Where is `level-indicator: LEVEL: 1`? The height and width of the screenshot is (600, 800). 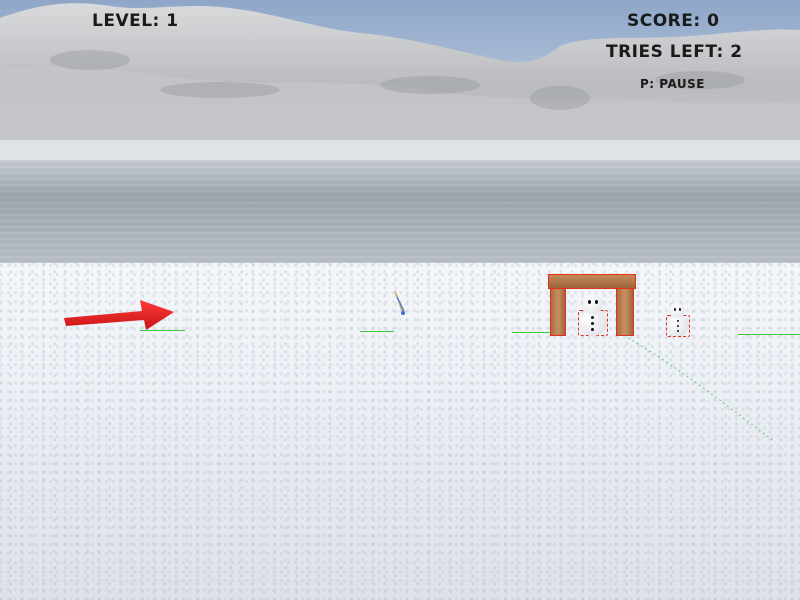
level-indicator: LEVEL: 1 is located at coordinates (135, 21).